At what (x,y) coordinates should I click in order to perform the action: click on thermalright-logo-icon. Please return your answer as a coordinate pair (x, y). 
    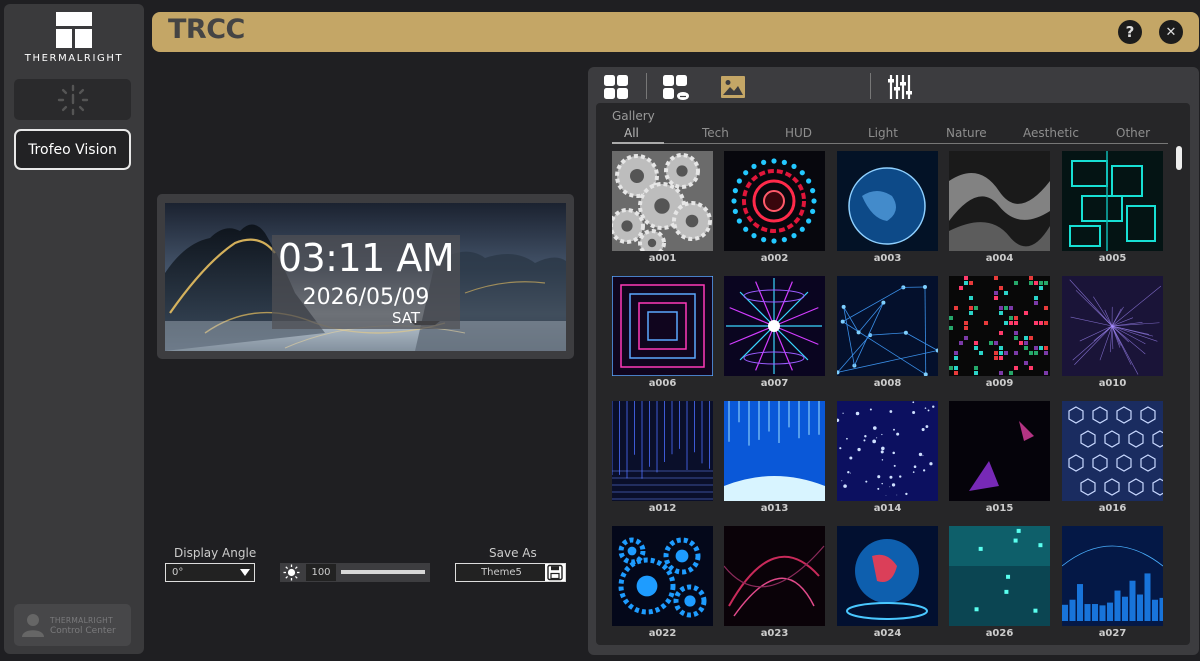
    Looking at the image, I should click on (74, 30).